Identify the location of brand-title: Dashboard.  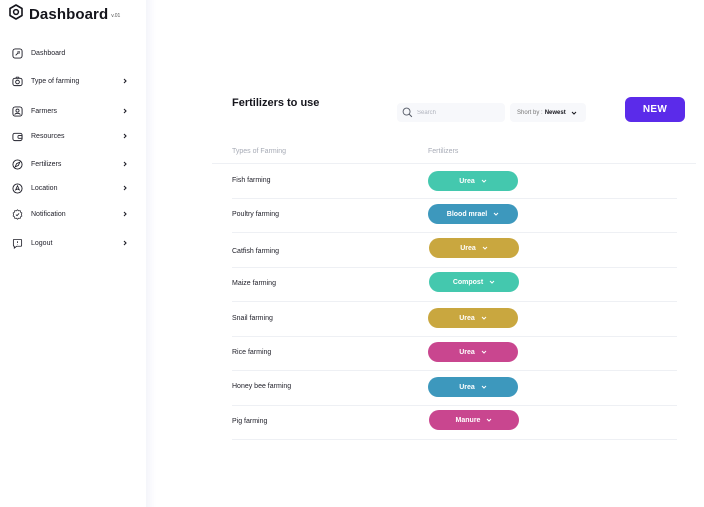
(69, 14).